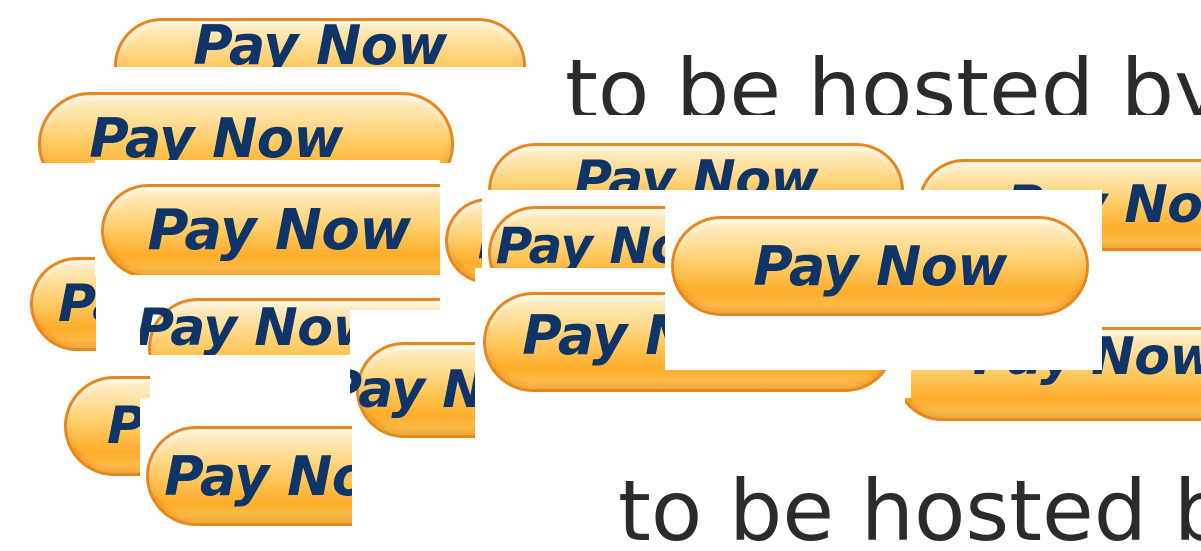 Image resolution: width=1201 pixels, height=551 pixels. I want to click on caption-tile-top: to be hosted by, so click(835, 77).